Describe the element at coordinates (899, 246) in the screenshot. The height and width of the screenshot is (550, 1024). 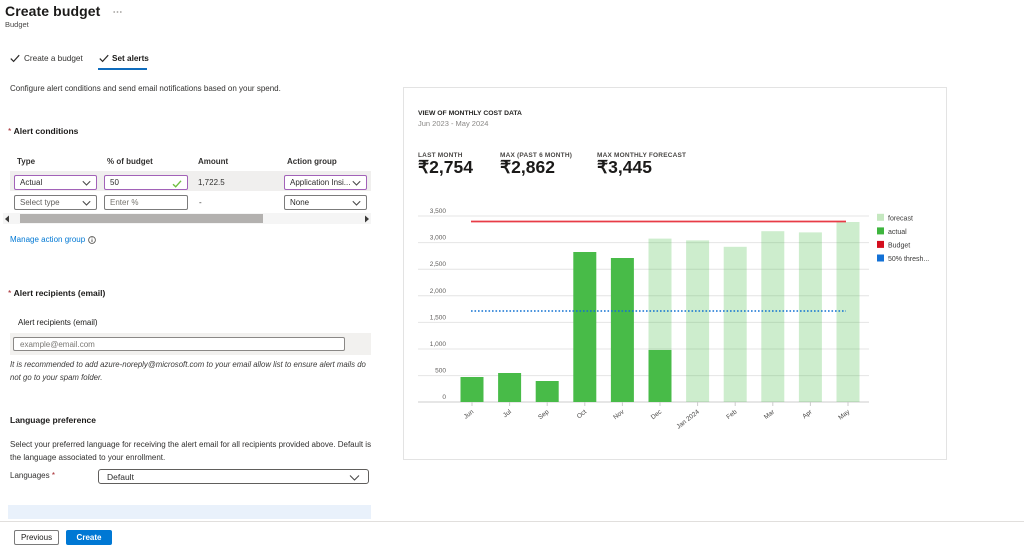
I see `svg-text: Budget` at that location.